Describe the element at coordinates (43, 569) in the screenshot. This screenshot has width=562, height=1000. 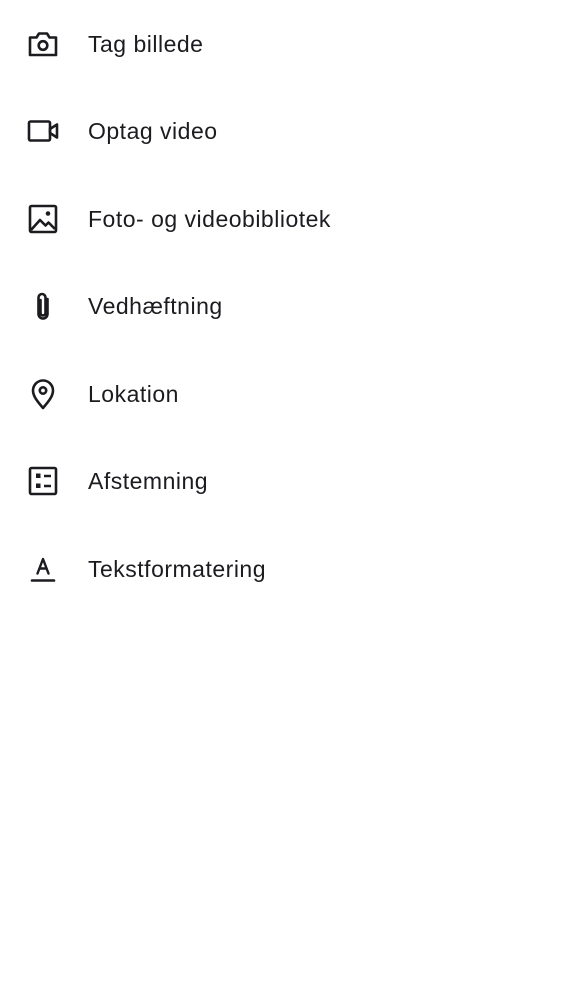
I see `text-format-icon` at that location.